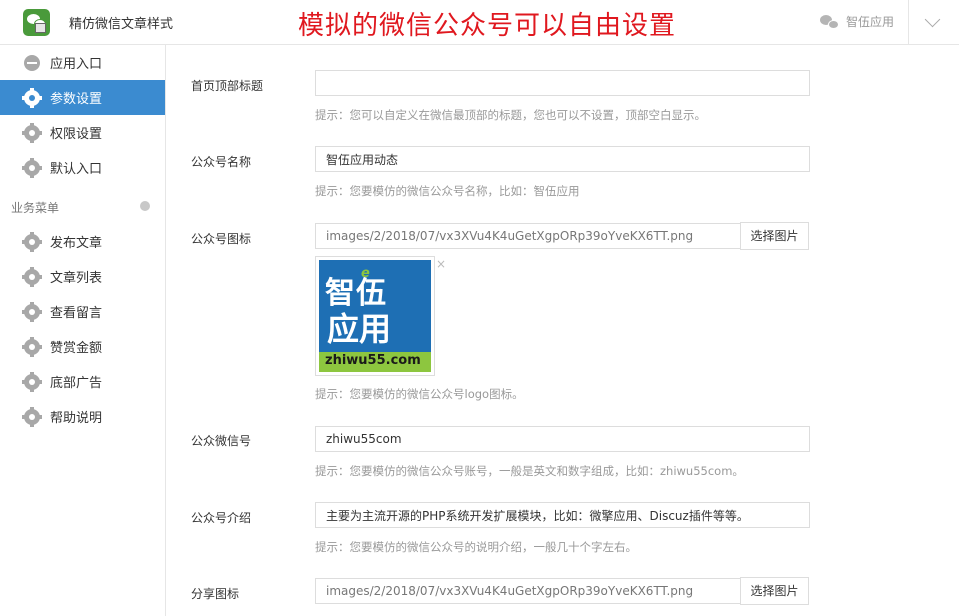  I want to click on sidebar-item-label: 查看留言, so click(76, 313).